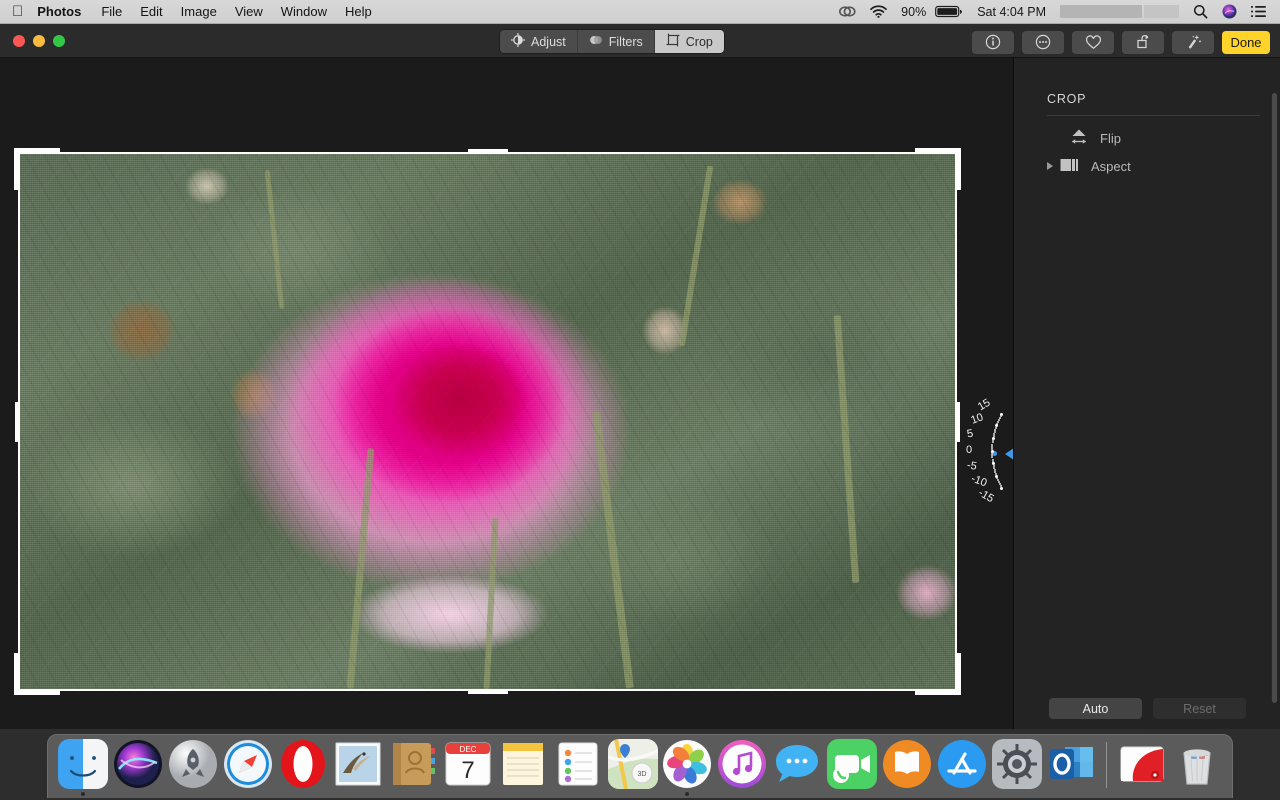 Image resolution: width=1280 pixels, height=800 pixels. I want to click on dock-item-system-preferences, so click(1016, 767).